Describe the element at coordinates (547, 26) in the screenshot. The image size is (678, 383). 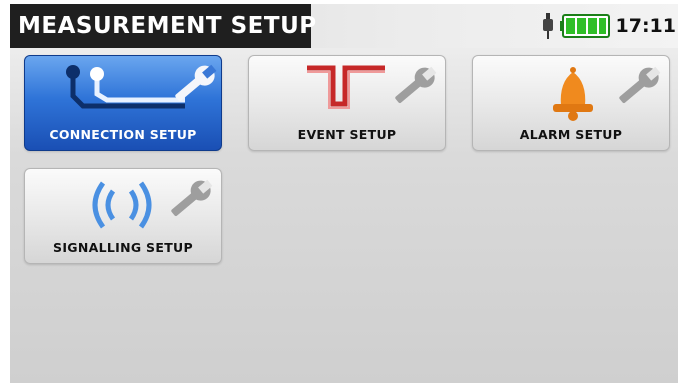
I see `plug-icon` at that location.